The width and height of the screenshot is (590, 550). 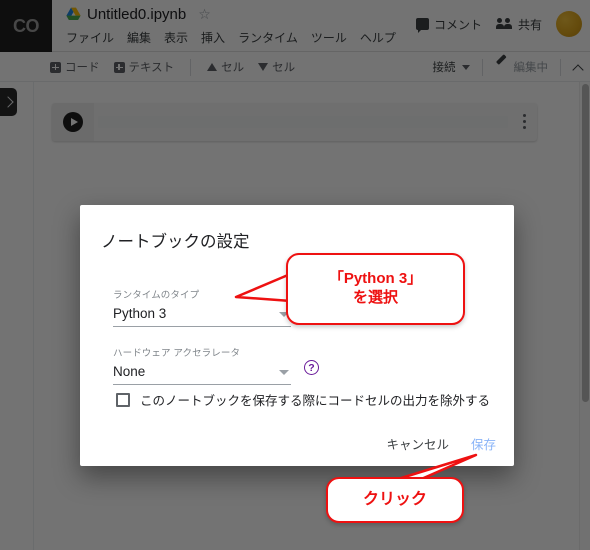 I want to click on python-callout-line1: 「Python 3」, so click(x=375, y=279).